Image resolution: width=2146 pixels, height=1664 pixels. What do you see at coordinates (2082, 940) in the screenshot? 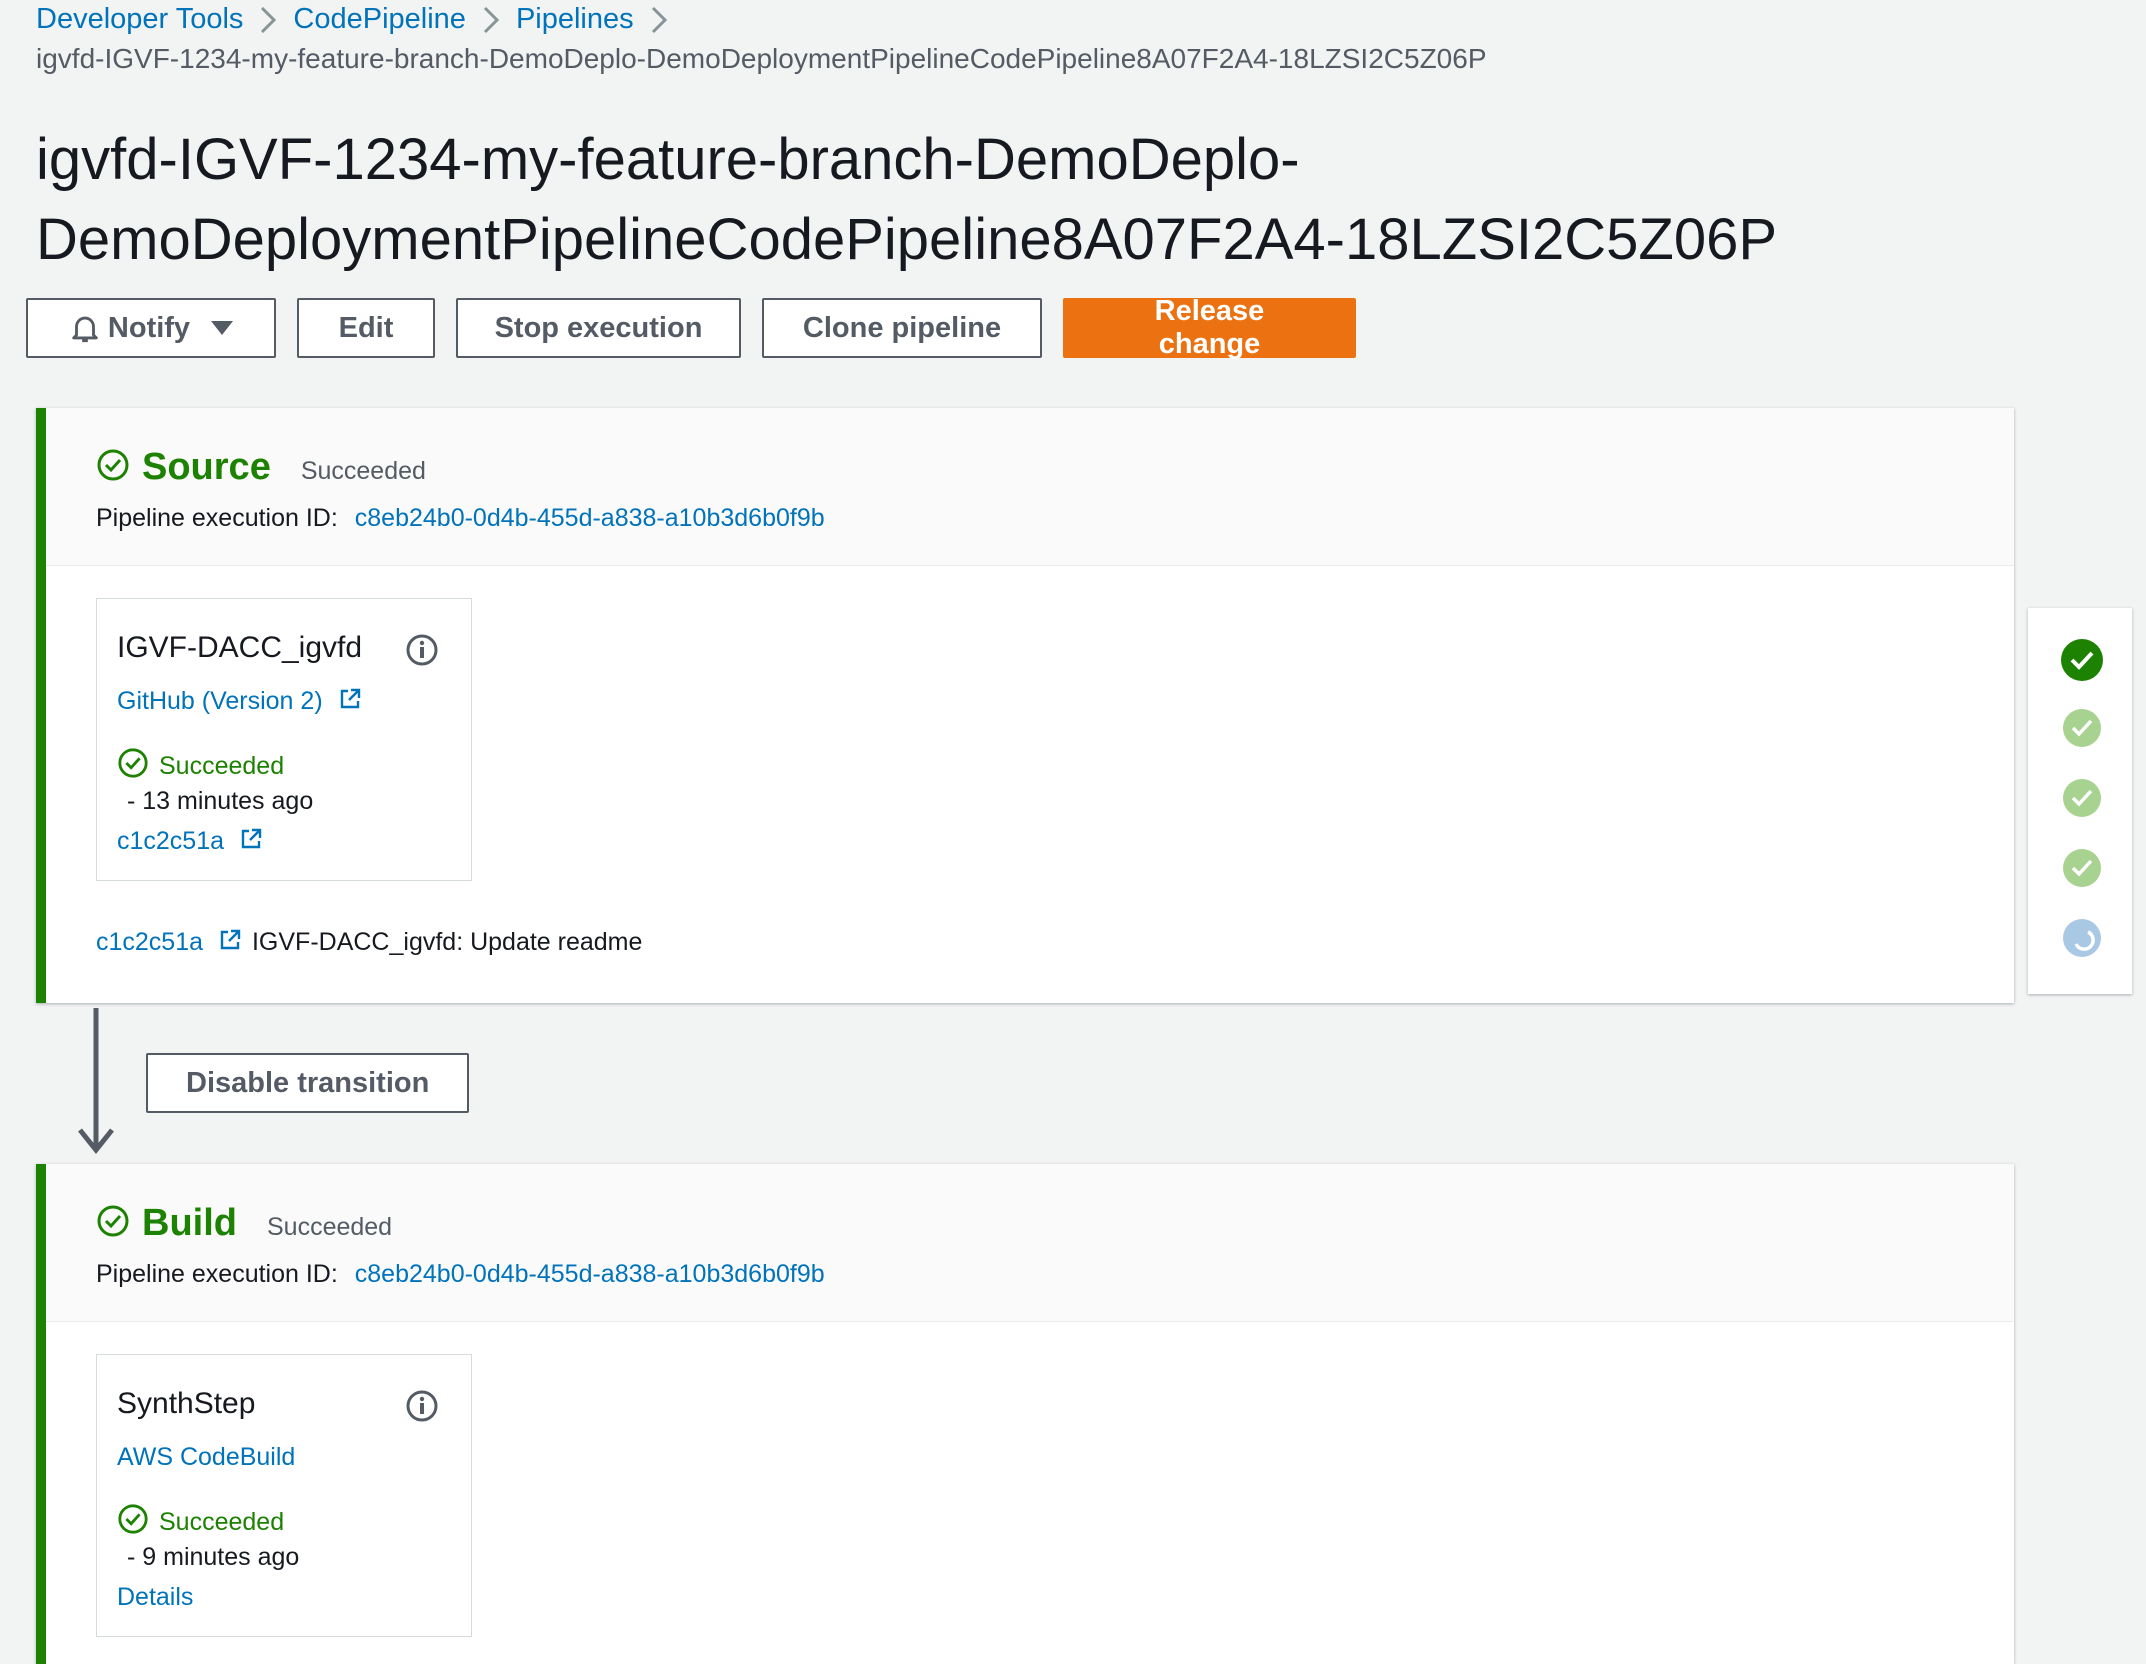
I see `spinner-icon` at bounding box center [2082, 940].